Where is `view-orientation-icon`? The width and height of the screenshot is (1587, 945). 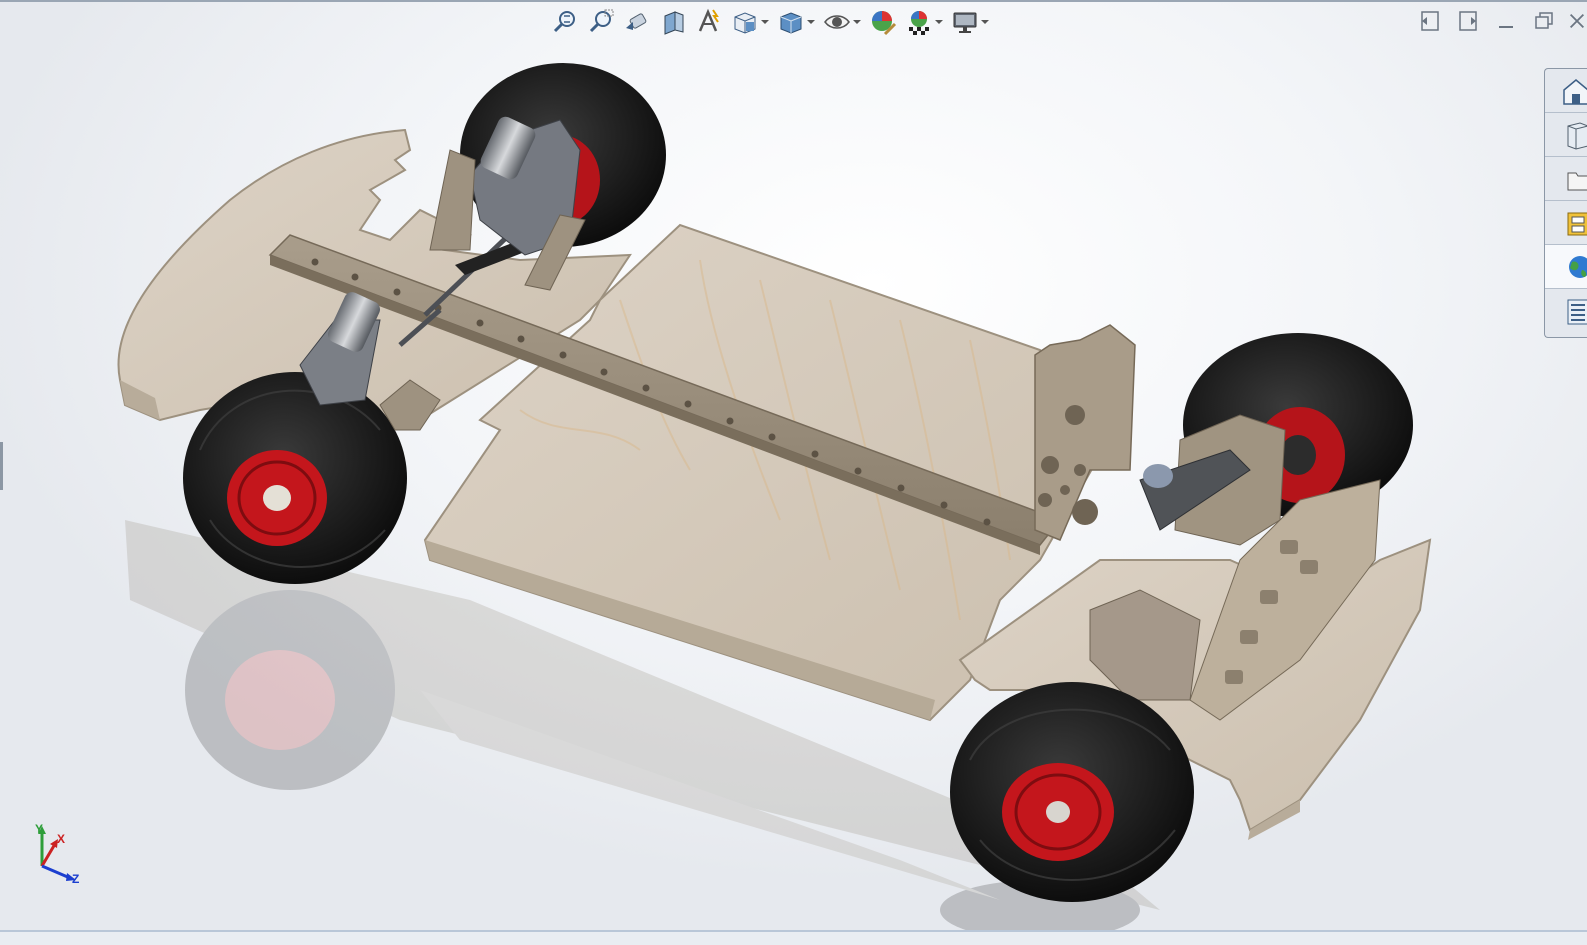
view-orientation-icon is located at coordinates (750, 22).